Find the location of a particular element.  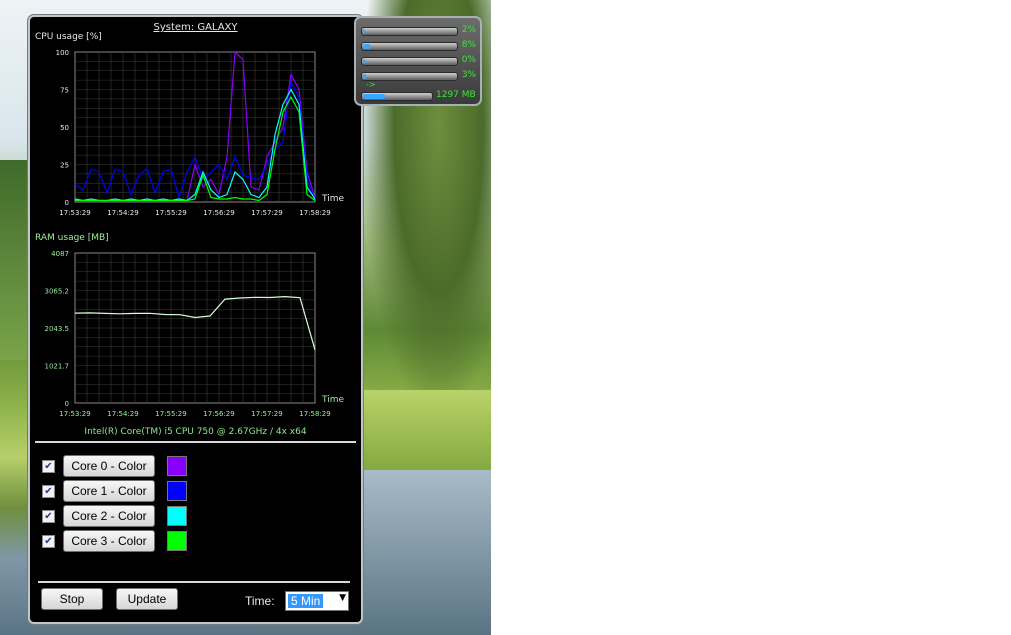

core-0-color-button: Core 0 - Color is located at coordinates (109, 466).